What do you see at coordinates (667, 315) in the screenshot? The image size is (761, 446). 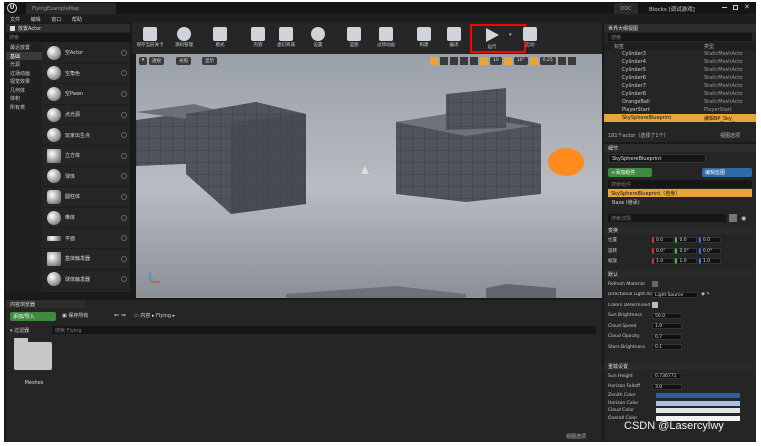 I see `sun-brightness-input: 50.0` at bounding box center [667, 315].